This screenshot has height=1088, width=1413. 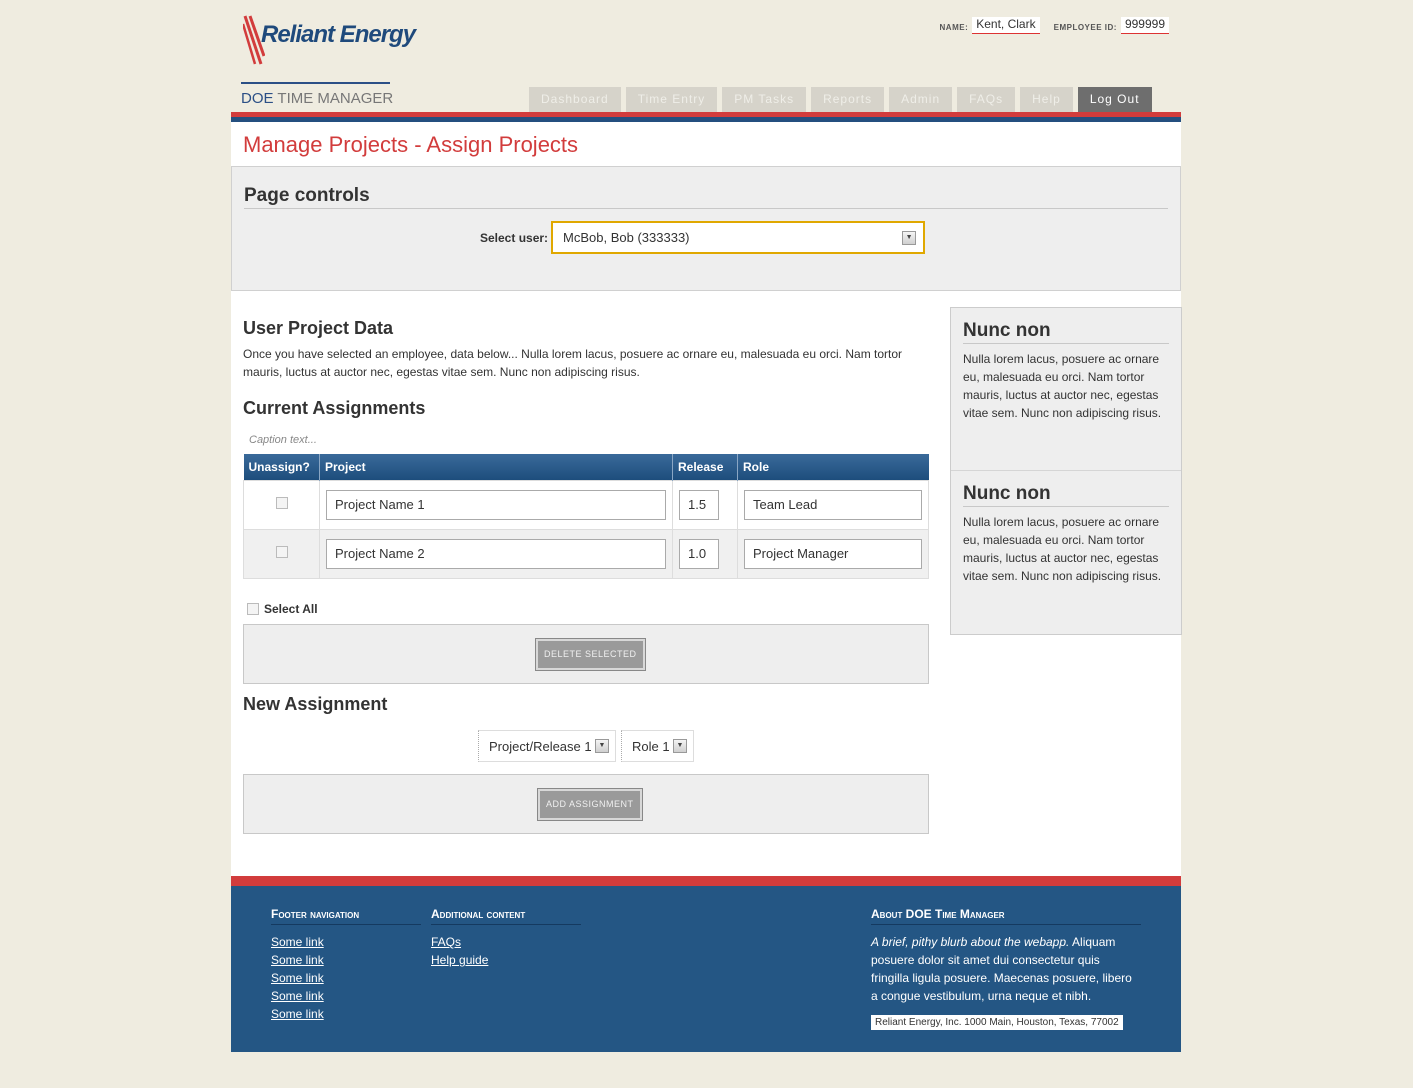 I want to click on table-row: Project Name 1 1.5 Team Lead, so click(x=586, y=504).